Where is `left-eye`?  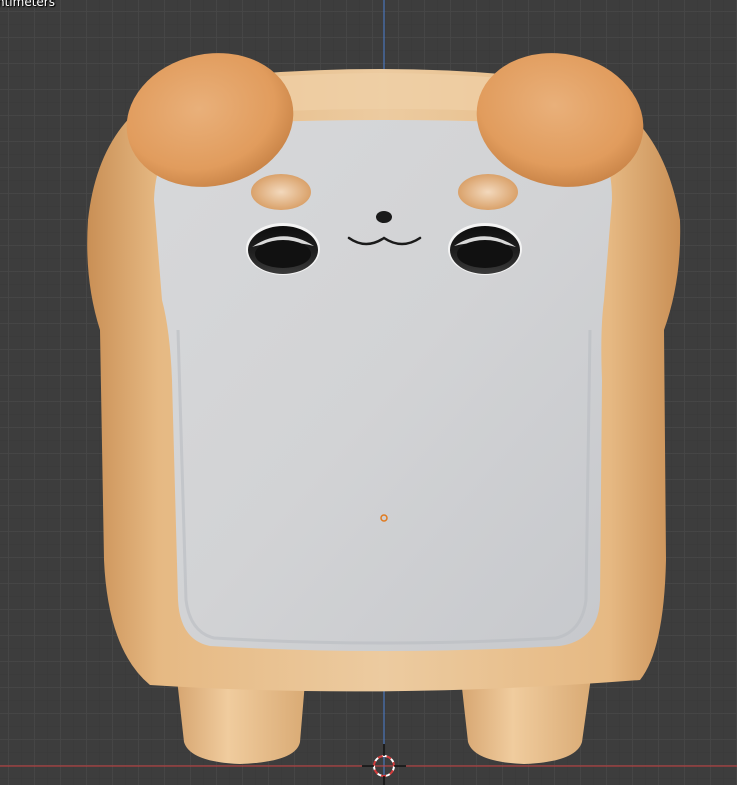 left-eye is located at coordinates (283, 249).